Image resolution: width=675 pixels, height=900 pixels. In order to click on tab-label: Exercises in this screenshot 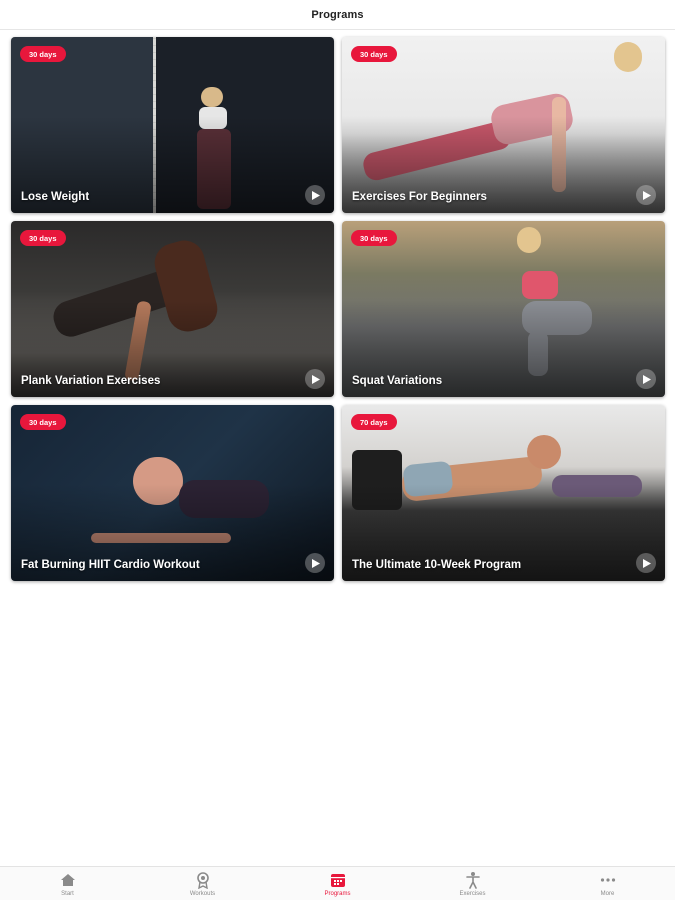, I will do `click(472, 893)`.